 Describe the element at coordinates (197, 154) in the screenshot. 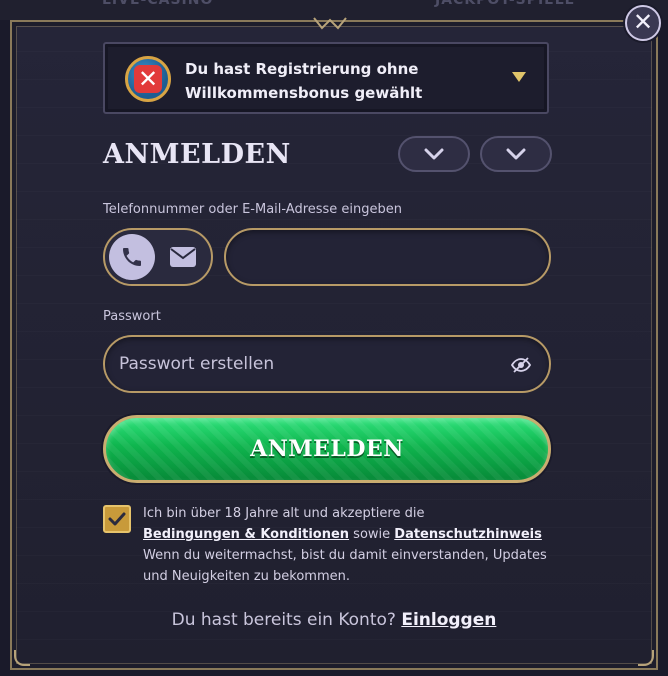

I see `page-title: ANMELDEN` at that location.